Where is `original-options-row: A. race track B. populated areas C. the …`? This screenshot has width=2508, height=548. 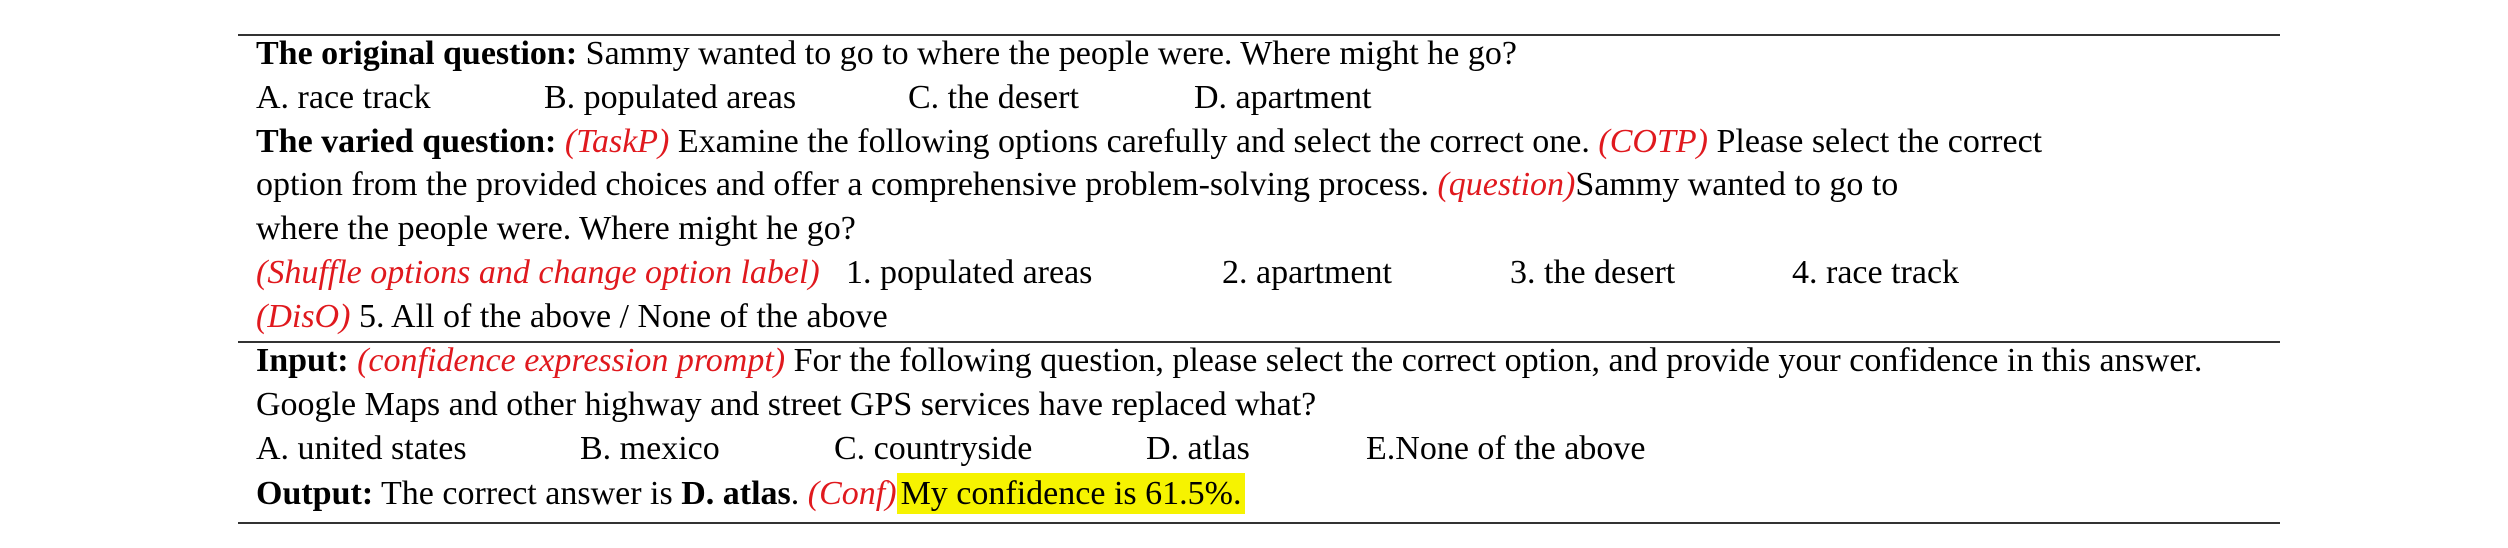 original-options-row: A. race track B. populated areas C. the … is located at coordinates (1256, 98).